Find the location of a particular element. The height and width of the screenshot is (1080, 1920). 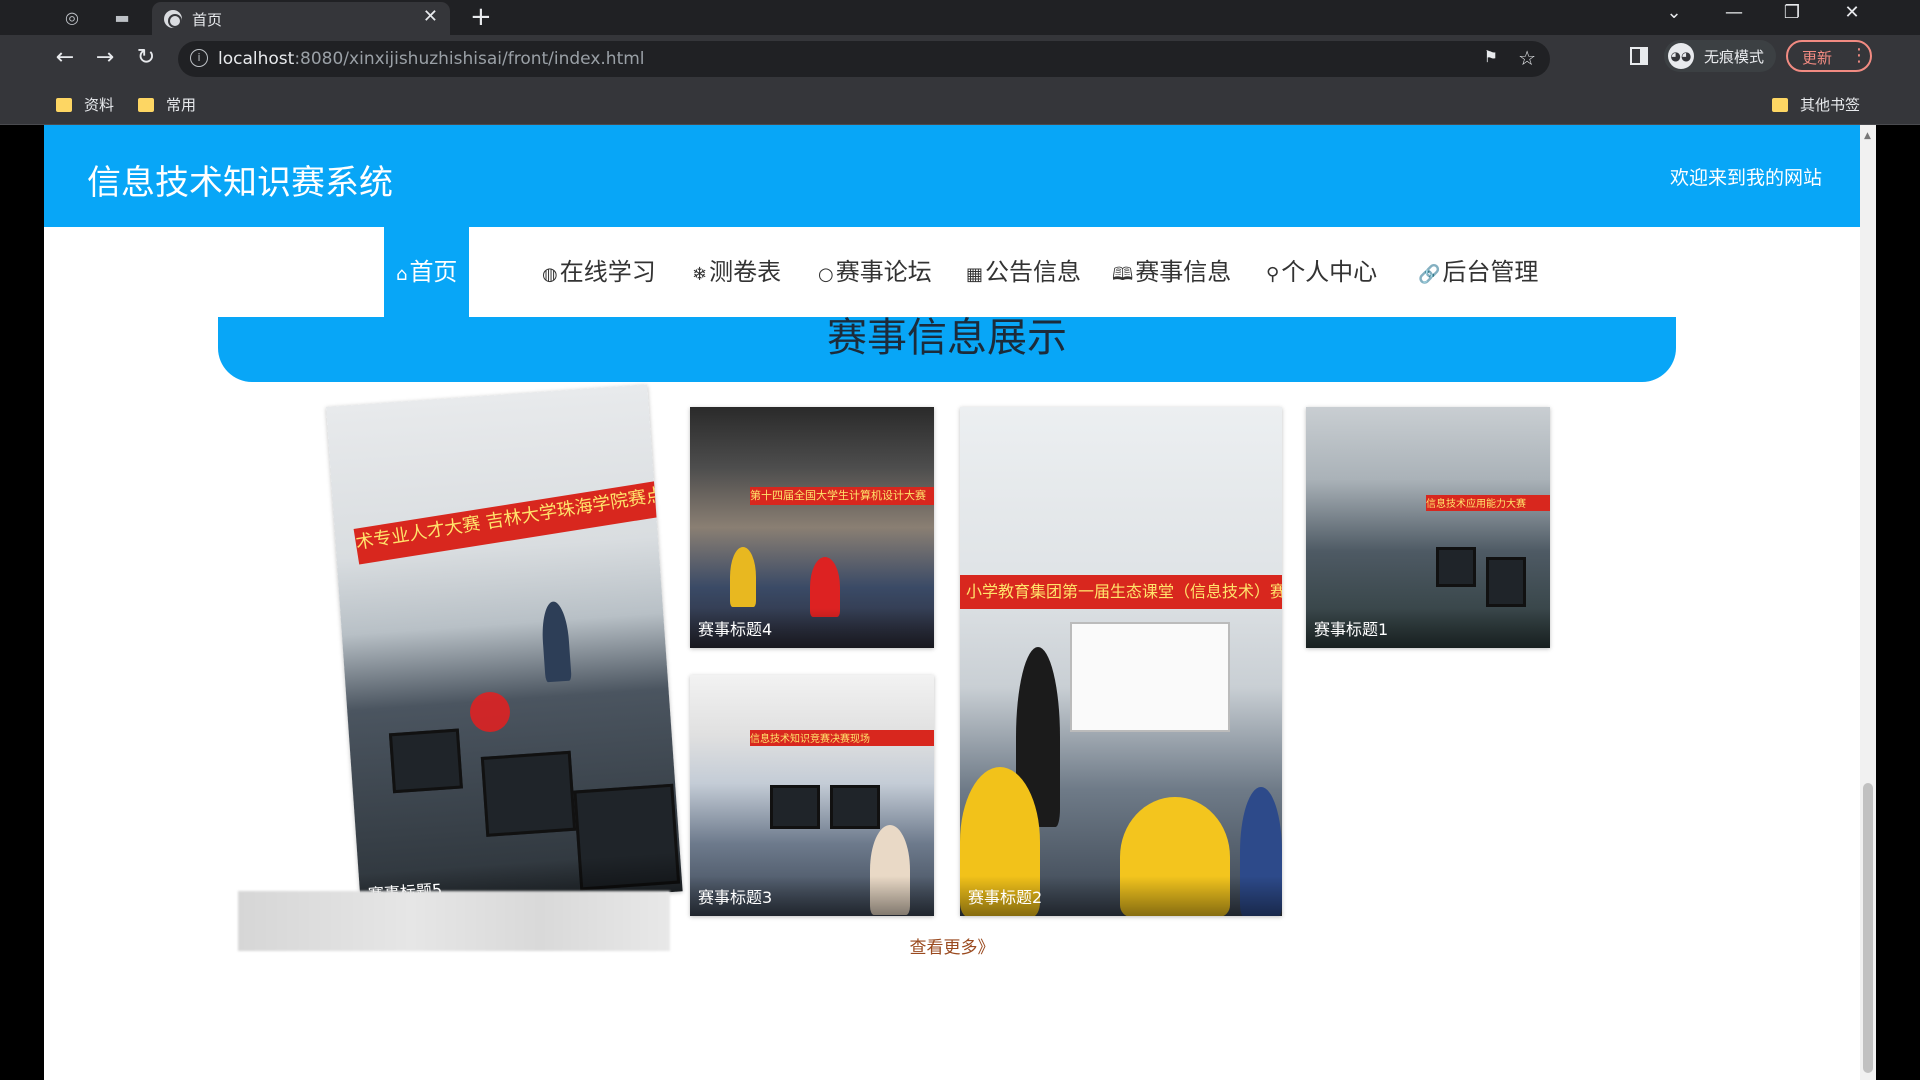

mouse-cursor-highlight is located at coordinates (490, 712).